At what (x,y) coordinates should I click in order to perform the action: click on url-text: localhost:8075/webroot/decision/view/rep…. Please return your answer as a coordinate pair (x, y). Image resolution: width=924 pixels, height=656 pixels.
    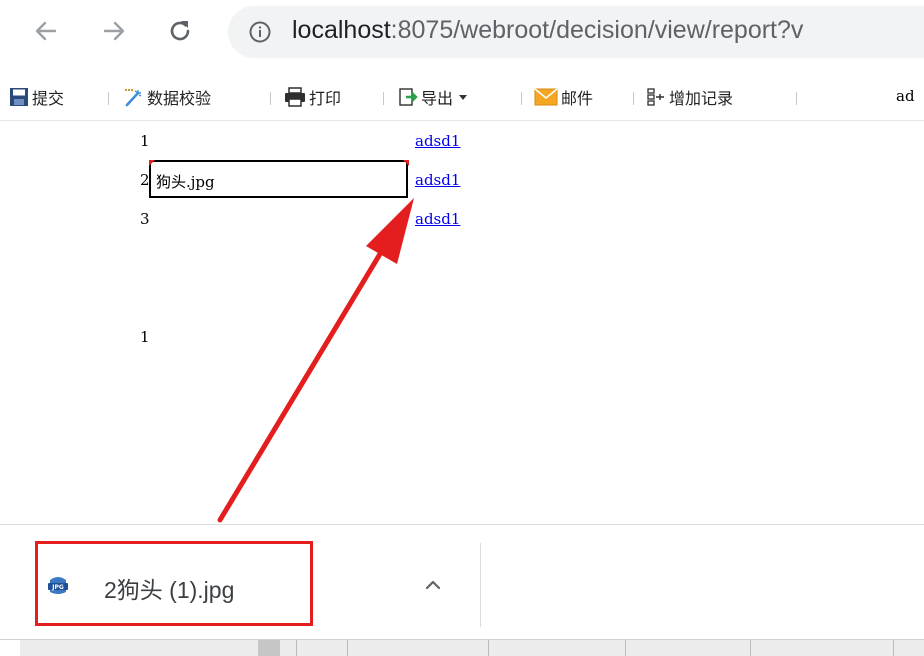
    Looking at the image, I should click on (547, 30).